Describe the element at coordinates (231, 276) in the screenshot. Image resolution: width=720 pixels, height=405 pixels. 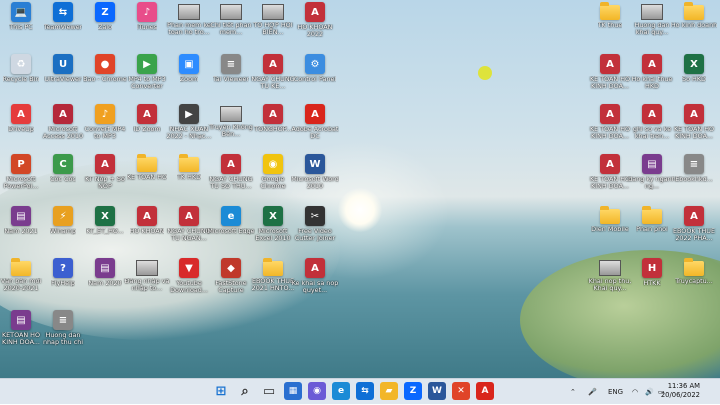
I see `desktop-icon-faststone-capture: ◆ FastStone Capture` at that location.